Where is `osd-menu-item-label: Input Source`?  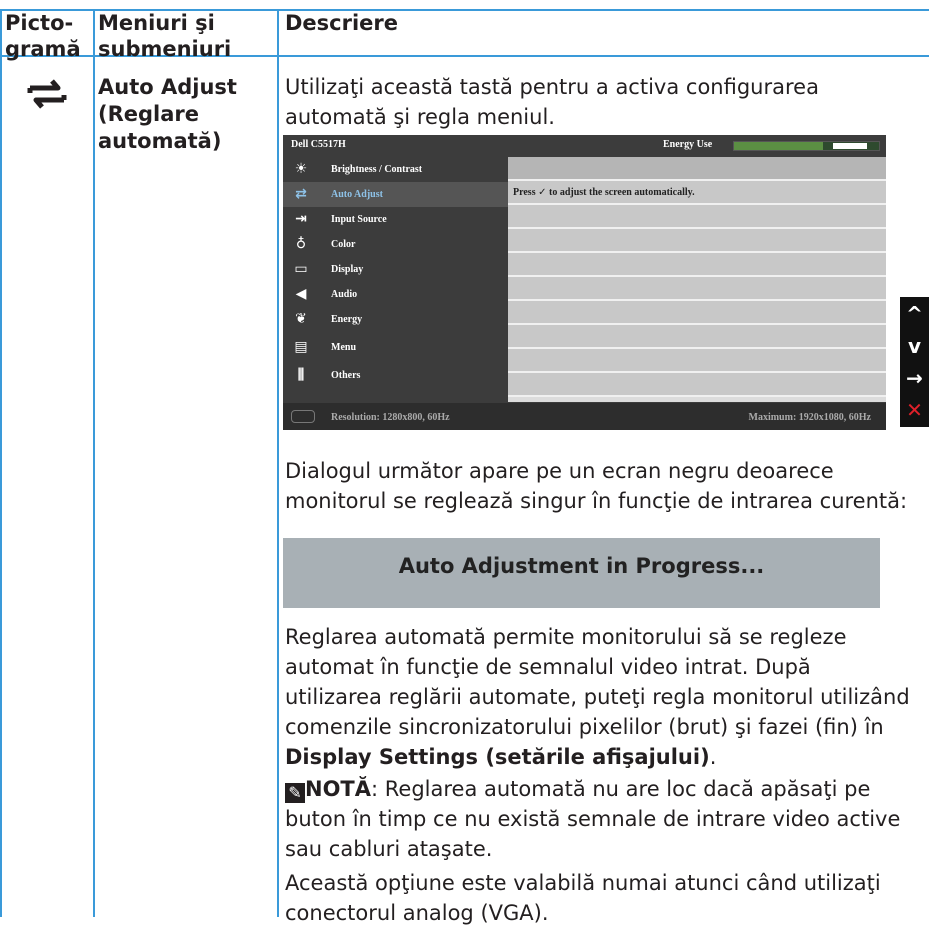
osd-menu-item-label: Input Source is located at coordinates (359, 219).